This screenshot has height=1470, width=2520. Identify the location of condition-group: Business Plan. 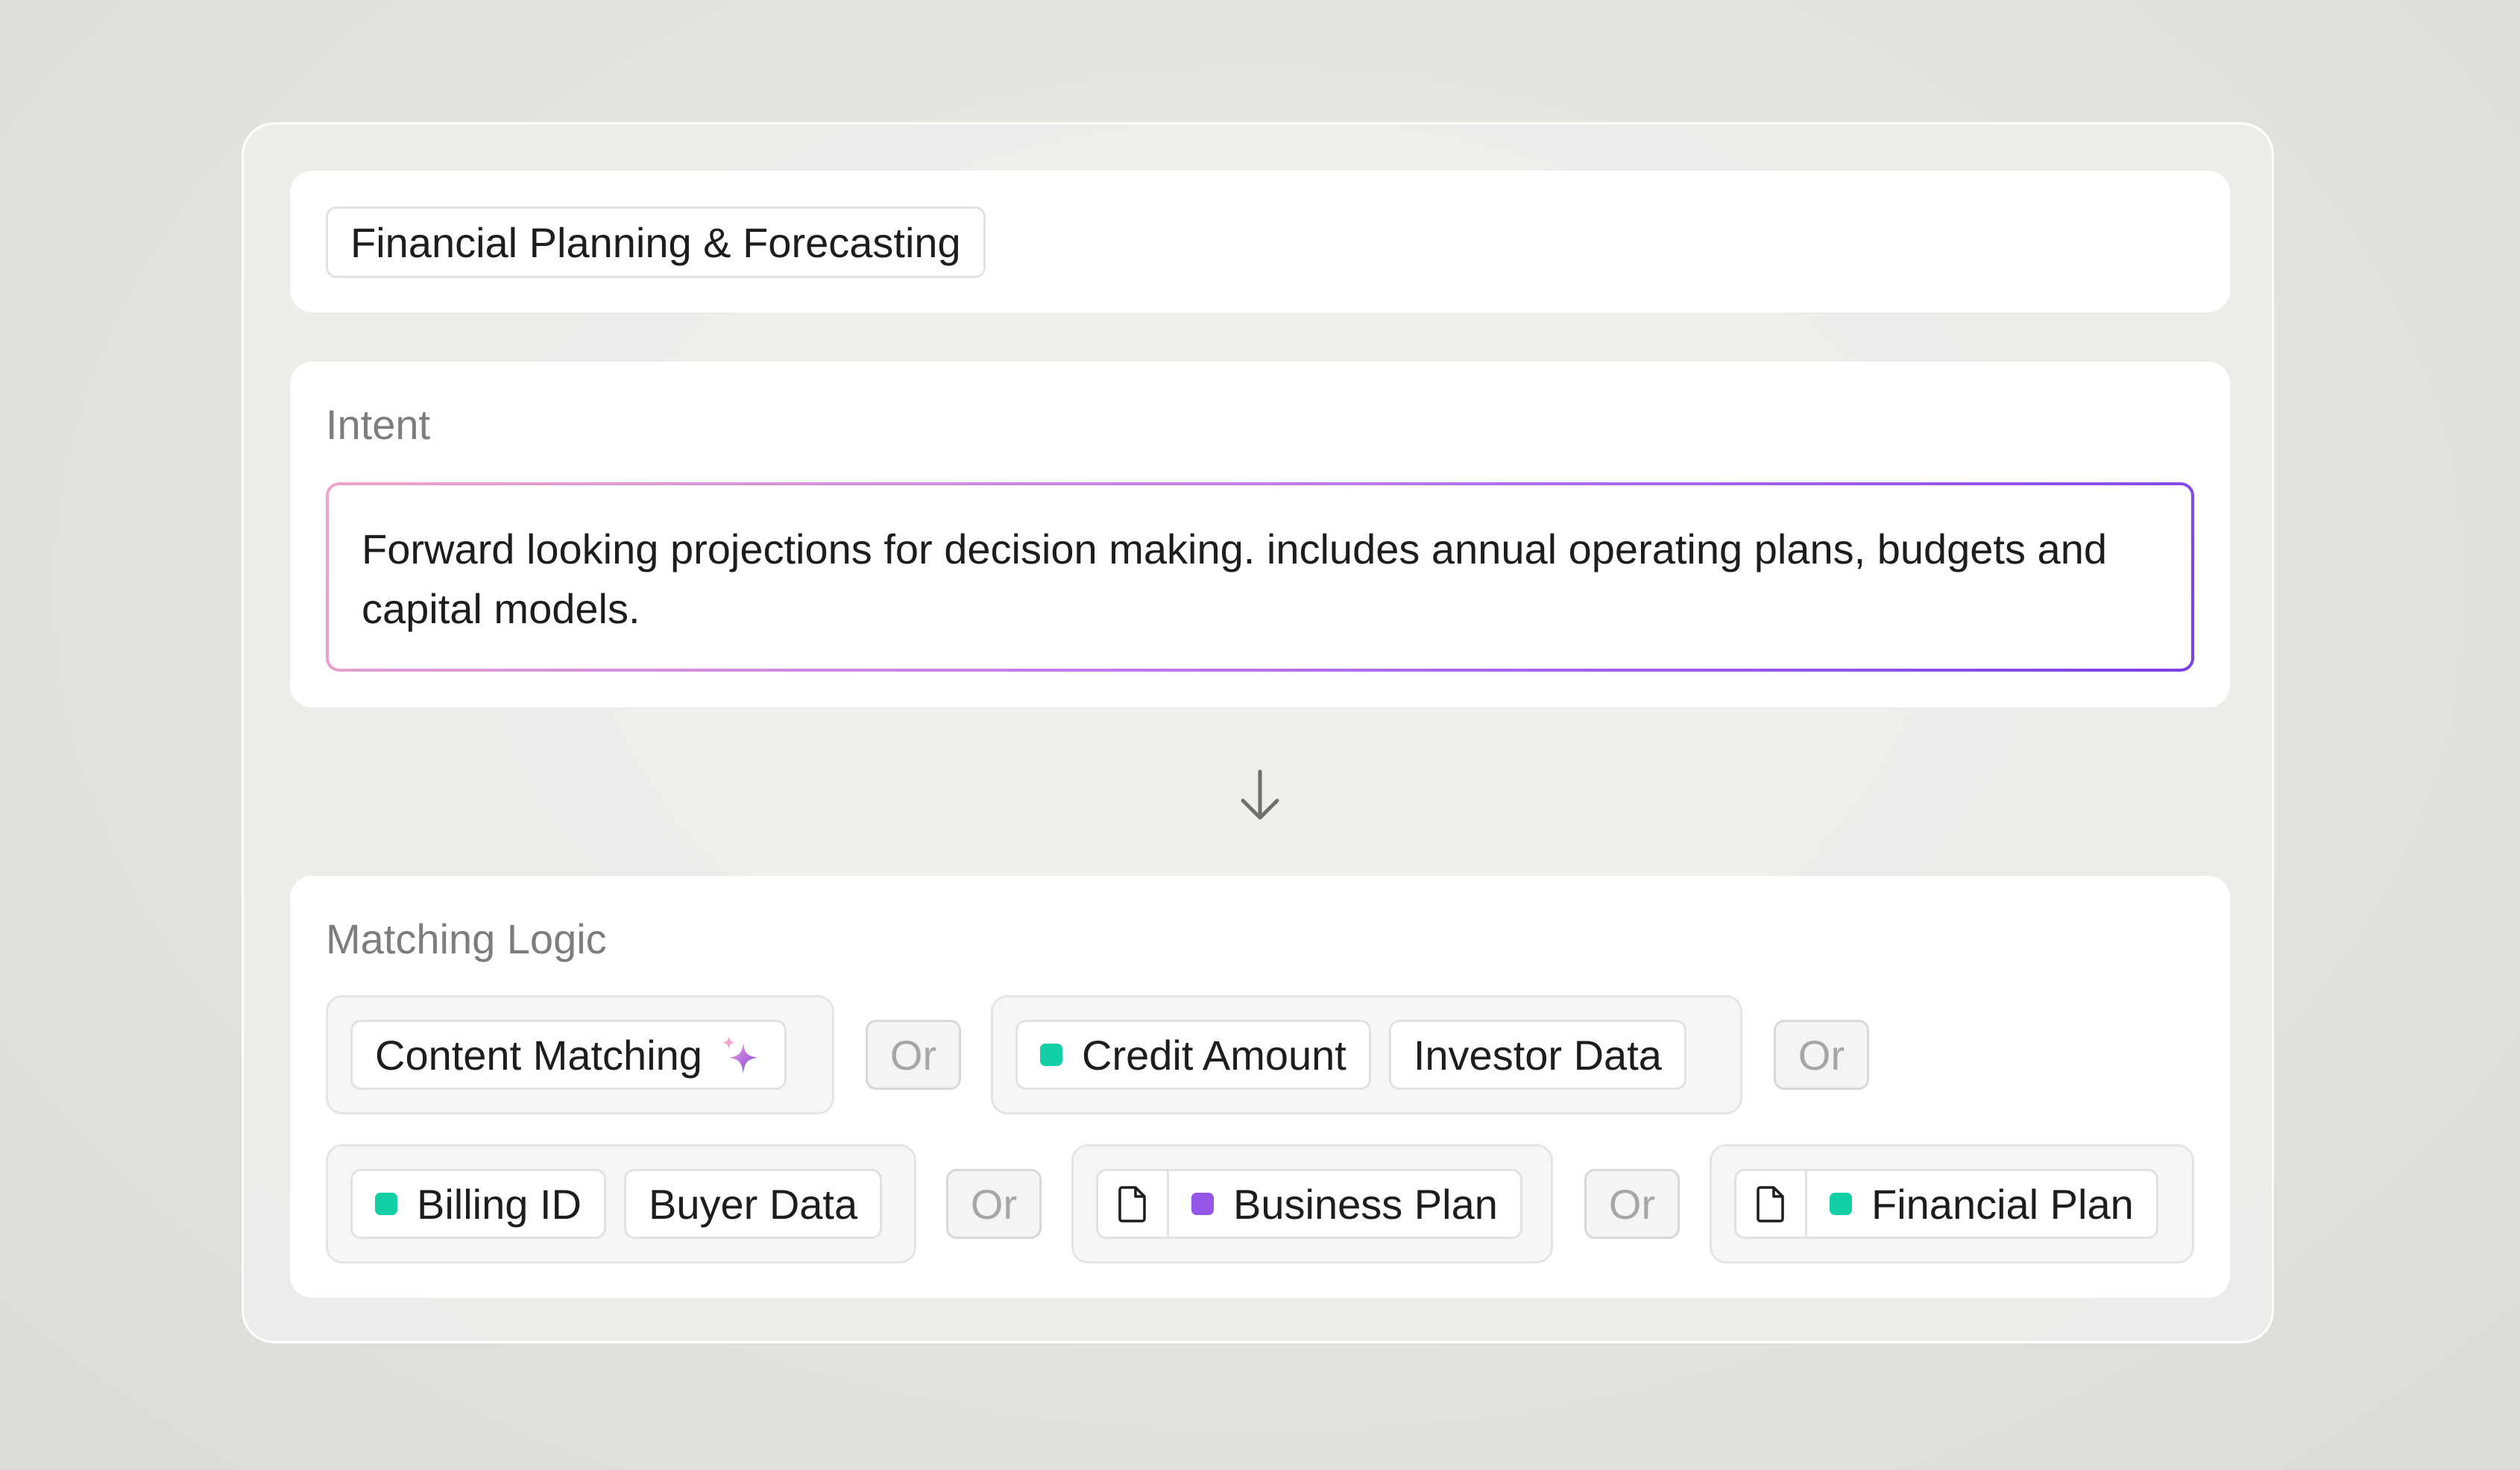
(1312, 1204).